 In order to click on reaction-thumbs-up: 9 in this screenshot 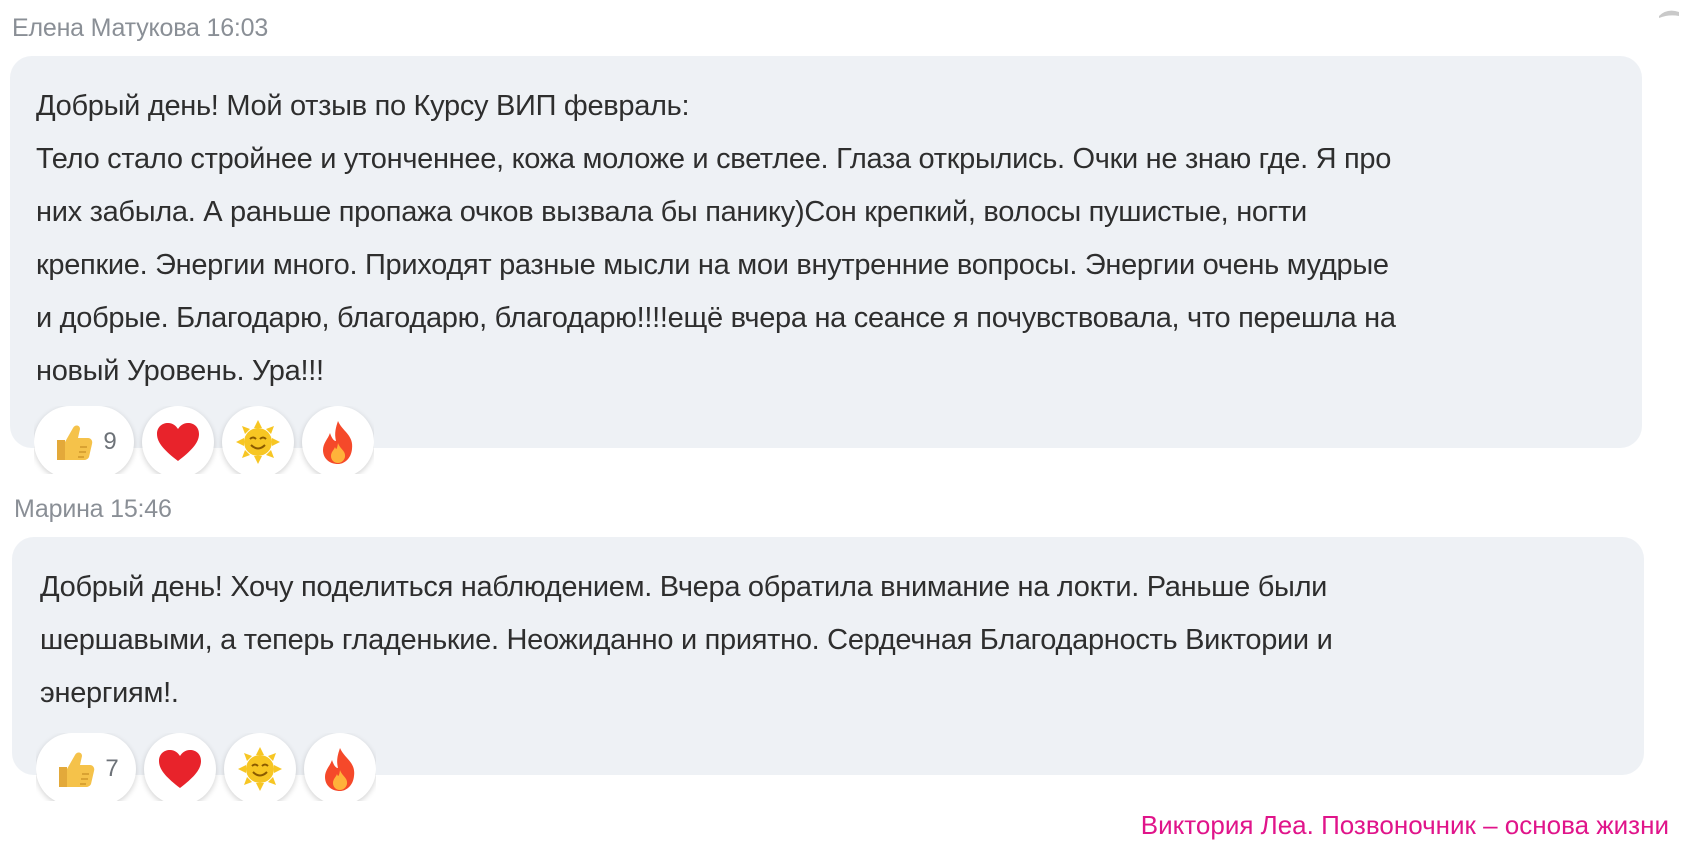, I will do `click(84, 440)`.